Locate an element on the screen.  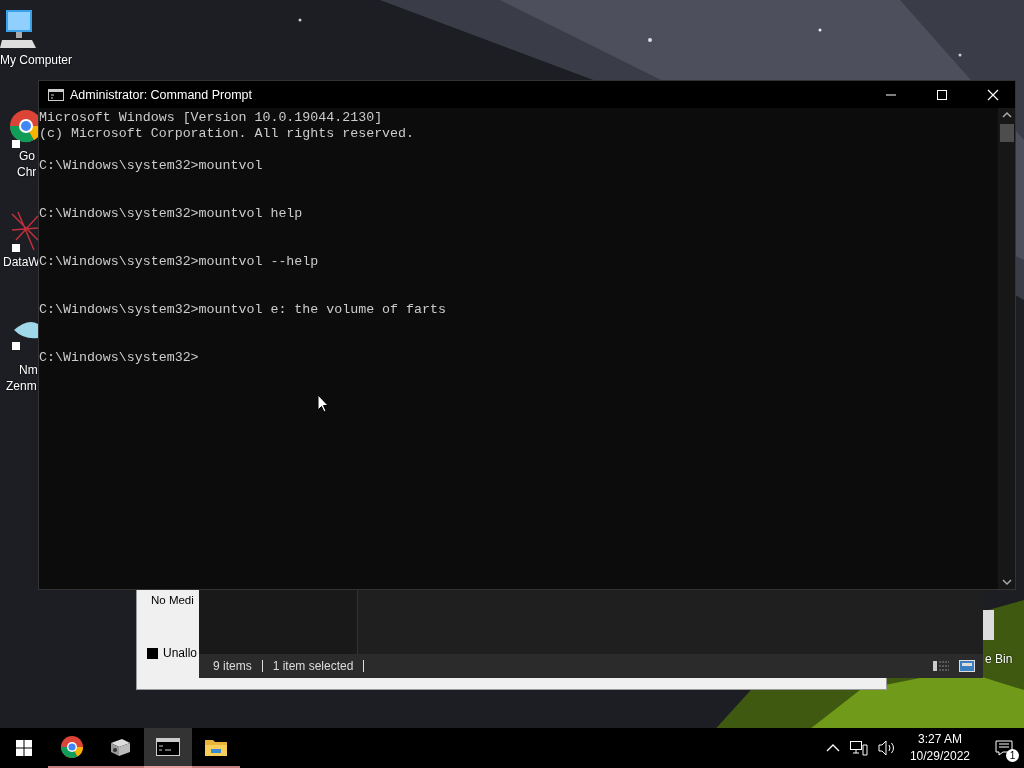
close-icon is located at coordinates (992, 94).